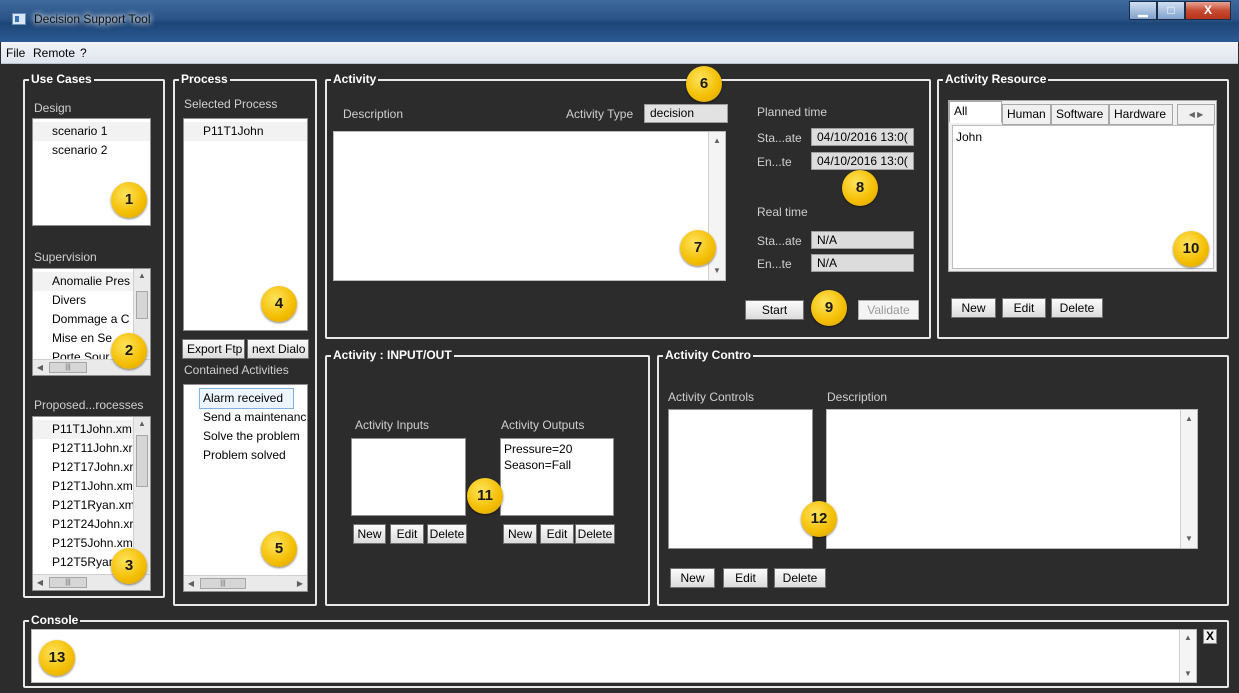  What do you see at coordinates (54, 53) in the screenshot?
I see `menu-remote: Remote` at bounding box center [54, 53].